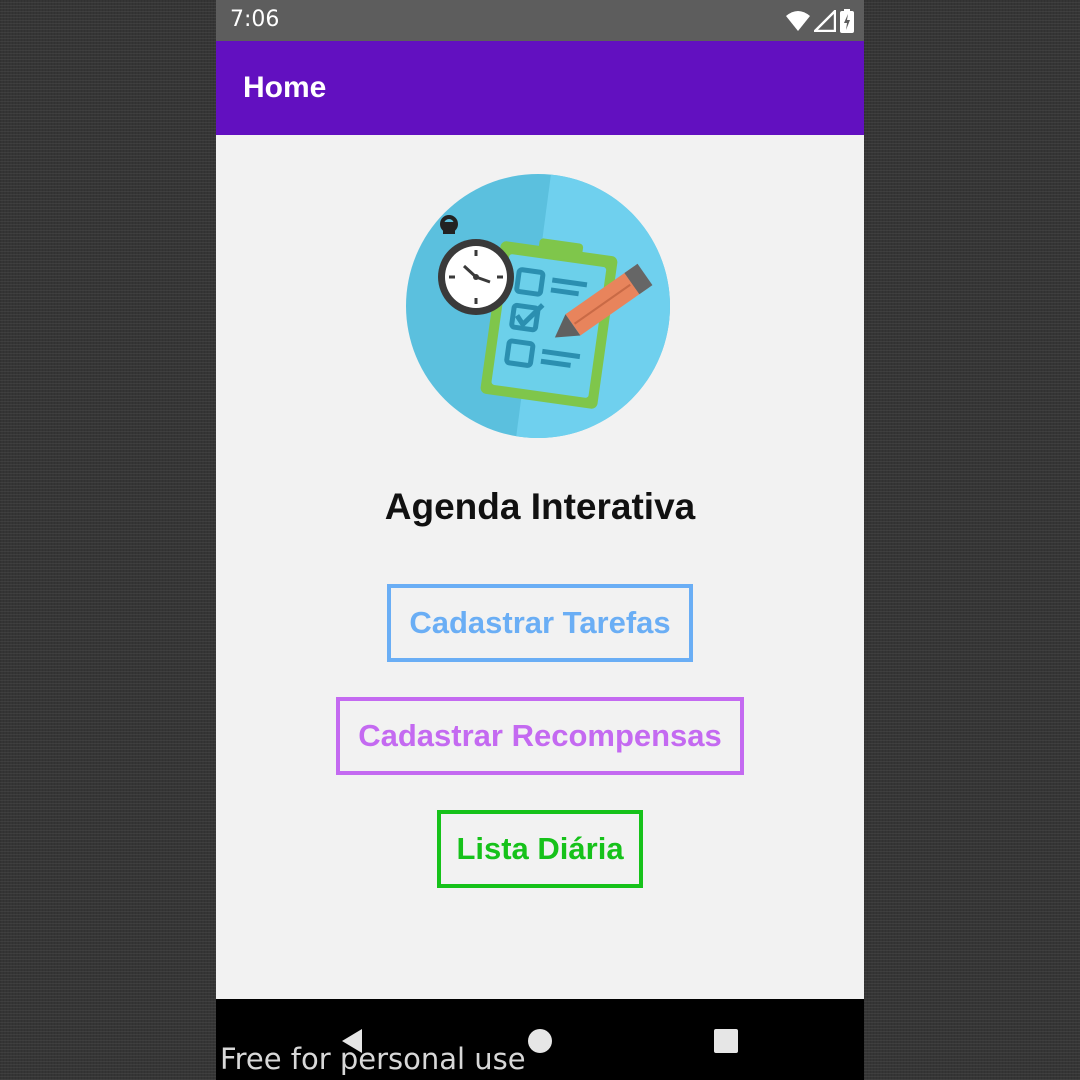  Describe the element at coordinates (540, 20) in the screenshot. I see `status-bar: 7:06` at that location.